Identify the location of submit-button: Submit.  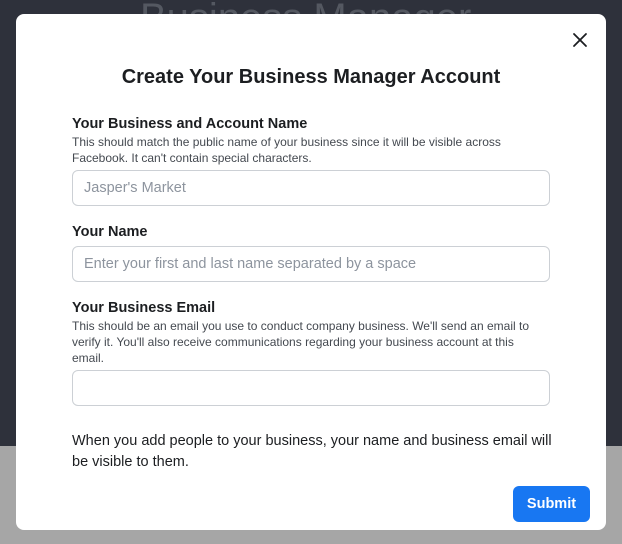
(551, 504).